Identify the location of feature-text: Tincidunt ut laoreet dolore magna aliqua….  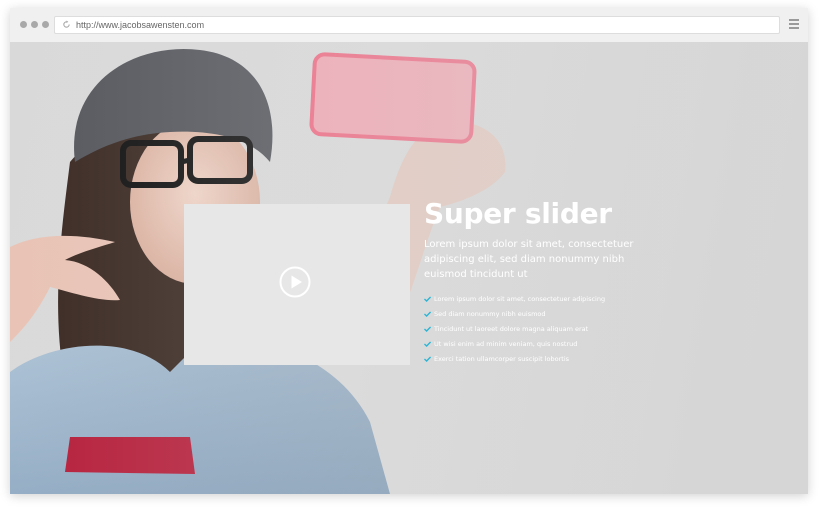
(511, 329).